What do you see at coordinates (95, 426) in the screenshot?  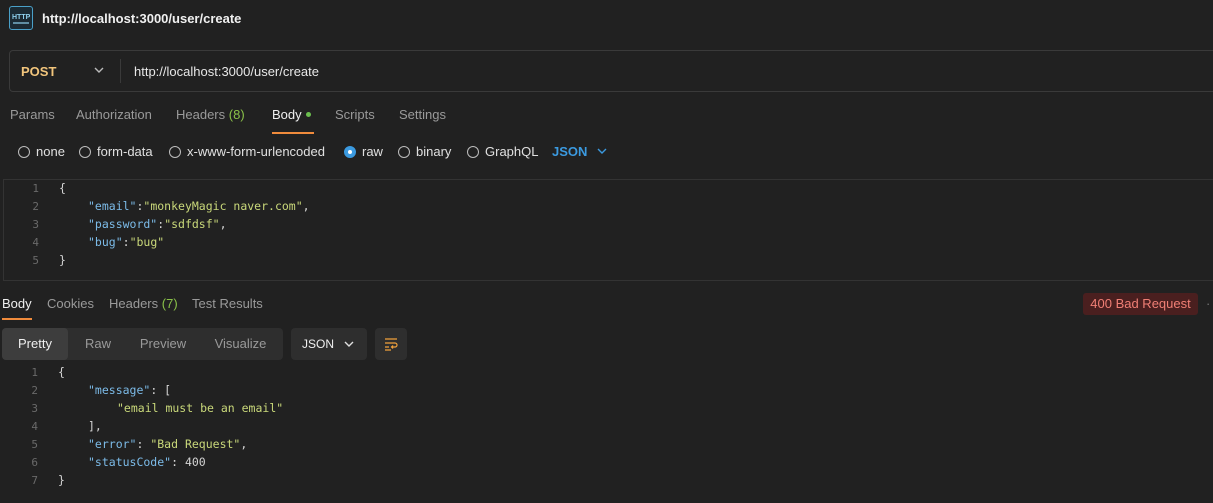 I see `code-line: ],` at bounding box center [95, 426].